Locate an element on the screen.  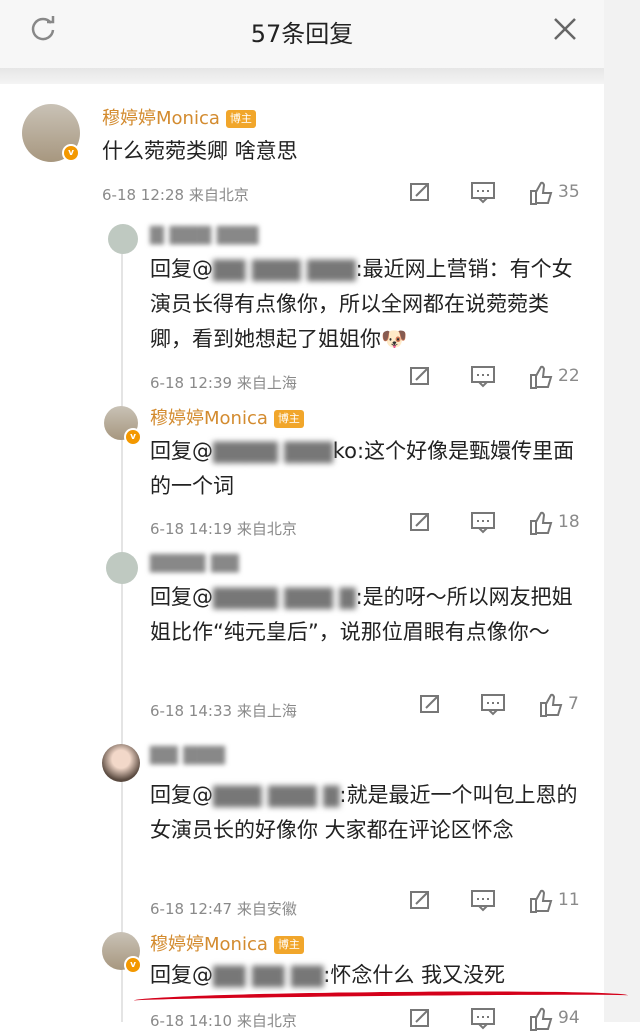
comment-author: ▇▇▇▇ ▇▇ is located at coordinates (194, 562).